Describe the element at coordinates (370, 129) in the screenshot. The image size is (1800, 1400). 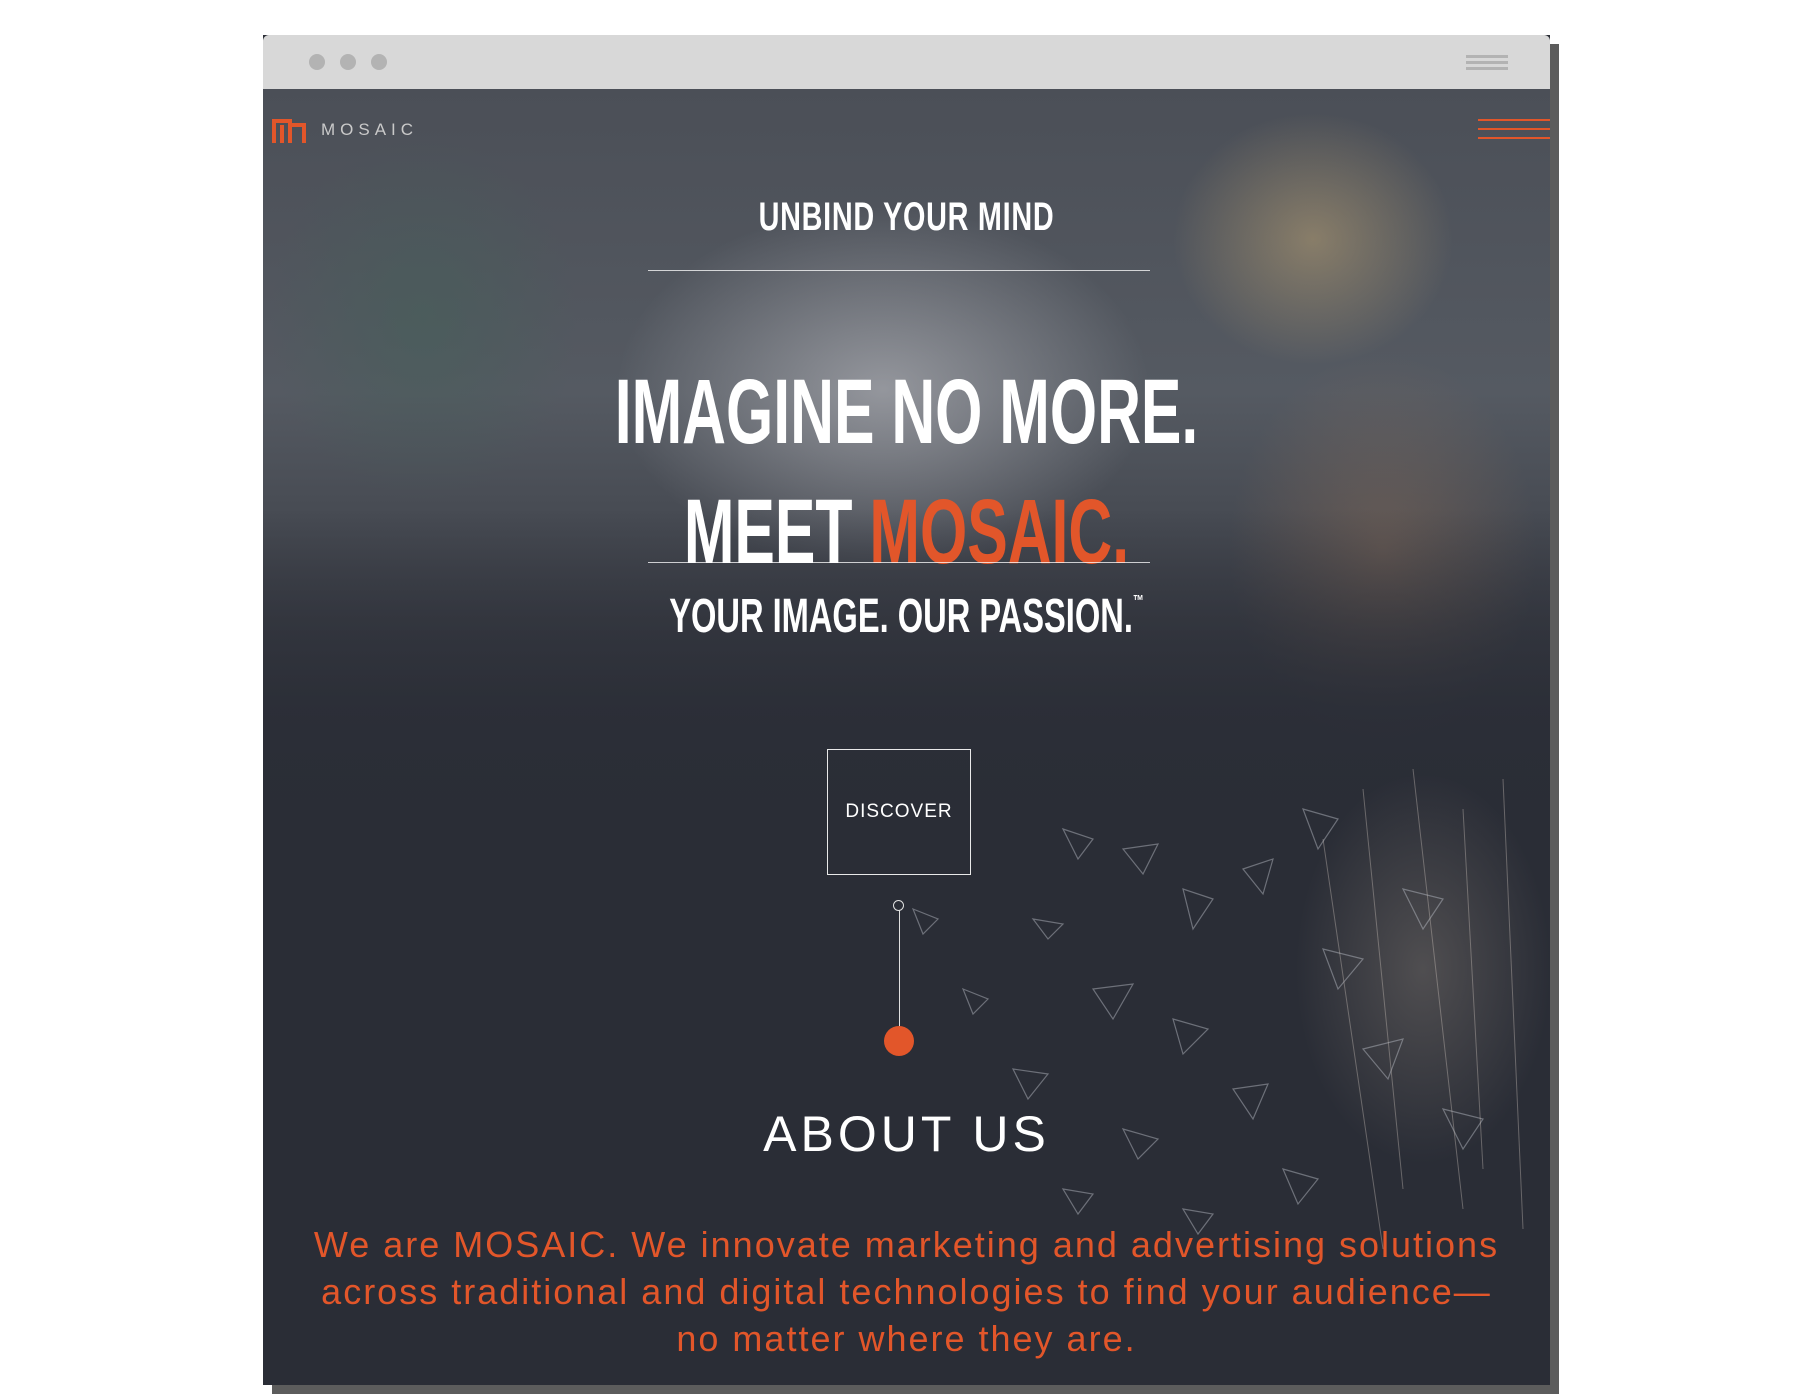
I see `logo-text: MOSAIC` at that location.